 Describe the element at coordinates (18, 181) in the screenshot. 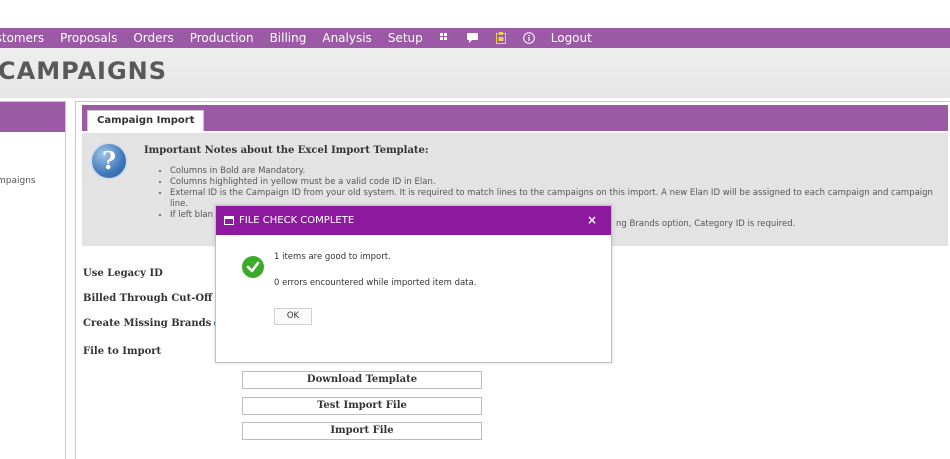

I see `sidebar-item-campaigns: mpaigns` at that location.